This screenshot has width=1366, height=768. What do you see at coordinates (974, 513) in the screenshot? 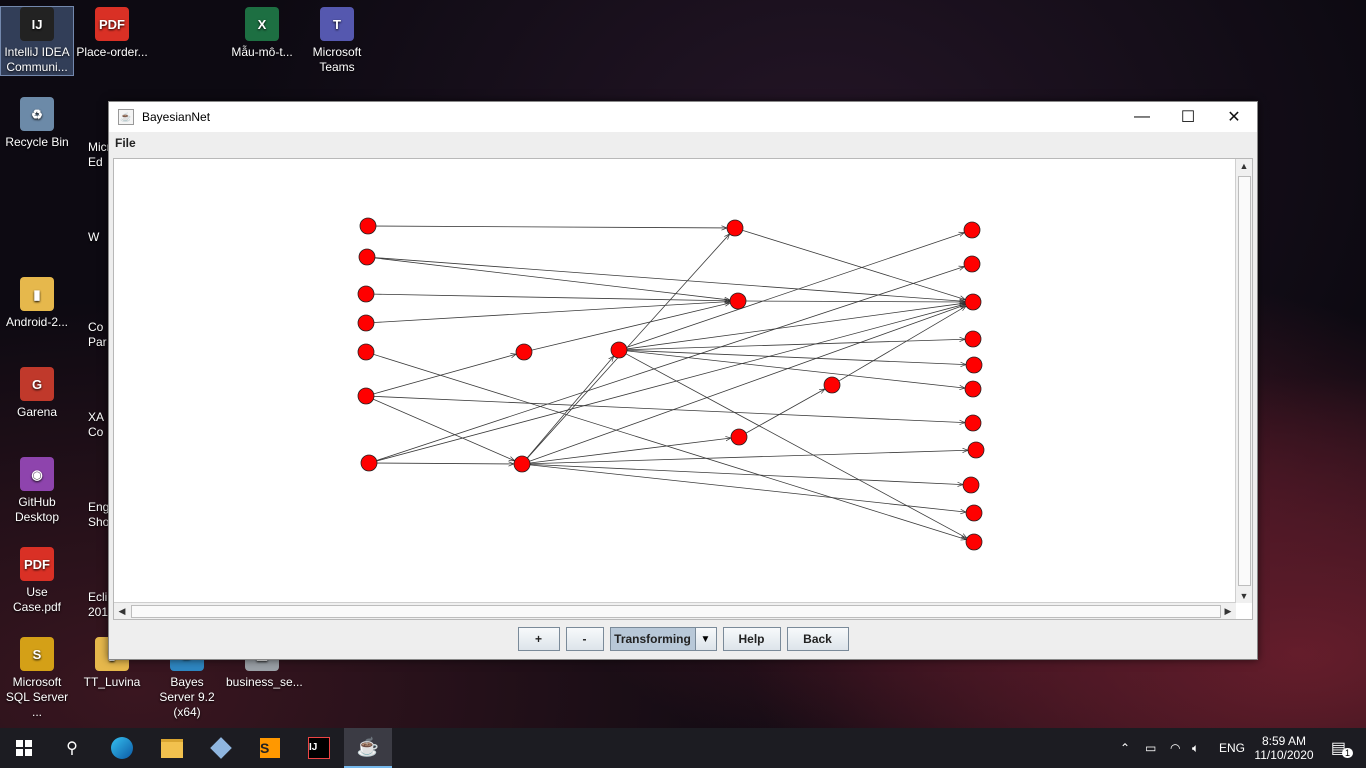
I see `graph-node-f10` at bounding box center [974, 513].